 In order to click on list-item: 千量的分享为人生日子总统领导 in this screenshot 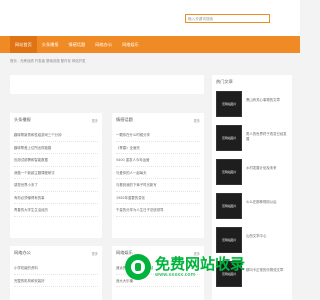, I will do `click(158, 210)`.